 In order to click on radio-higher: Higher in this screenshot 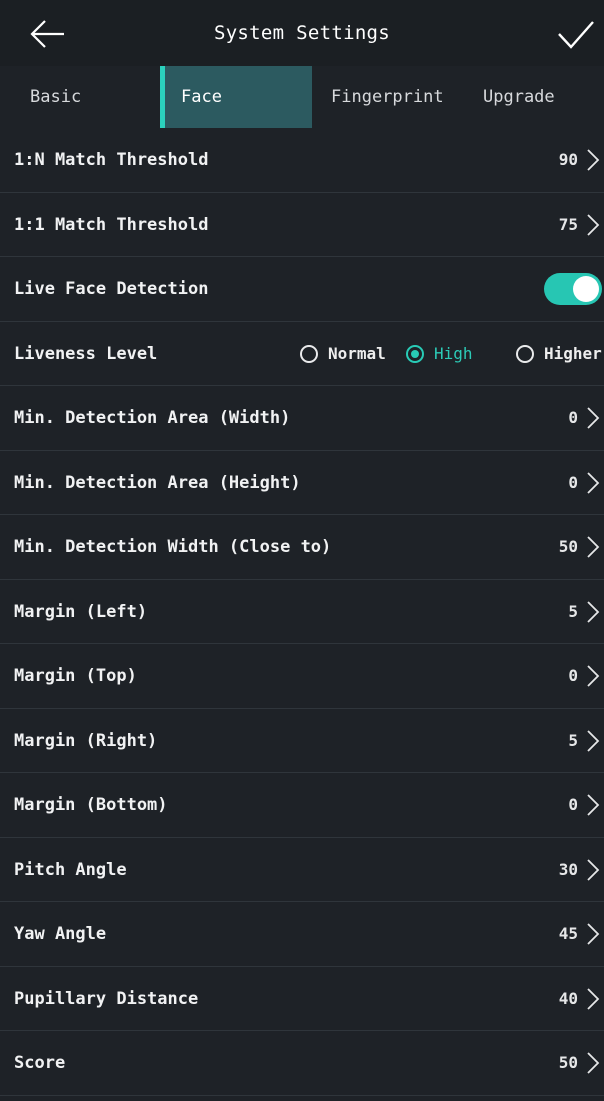, I will do `click(559, 354)`.